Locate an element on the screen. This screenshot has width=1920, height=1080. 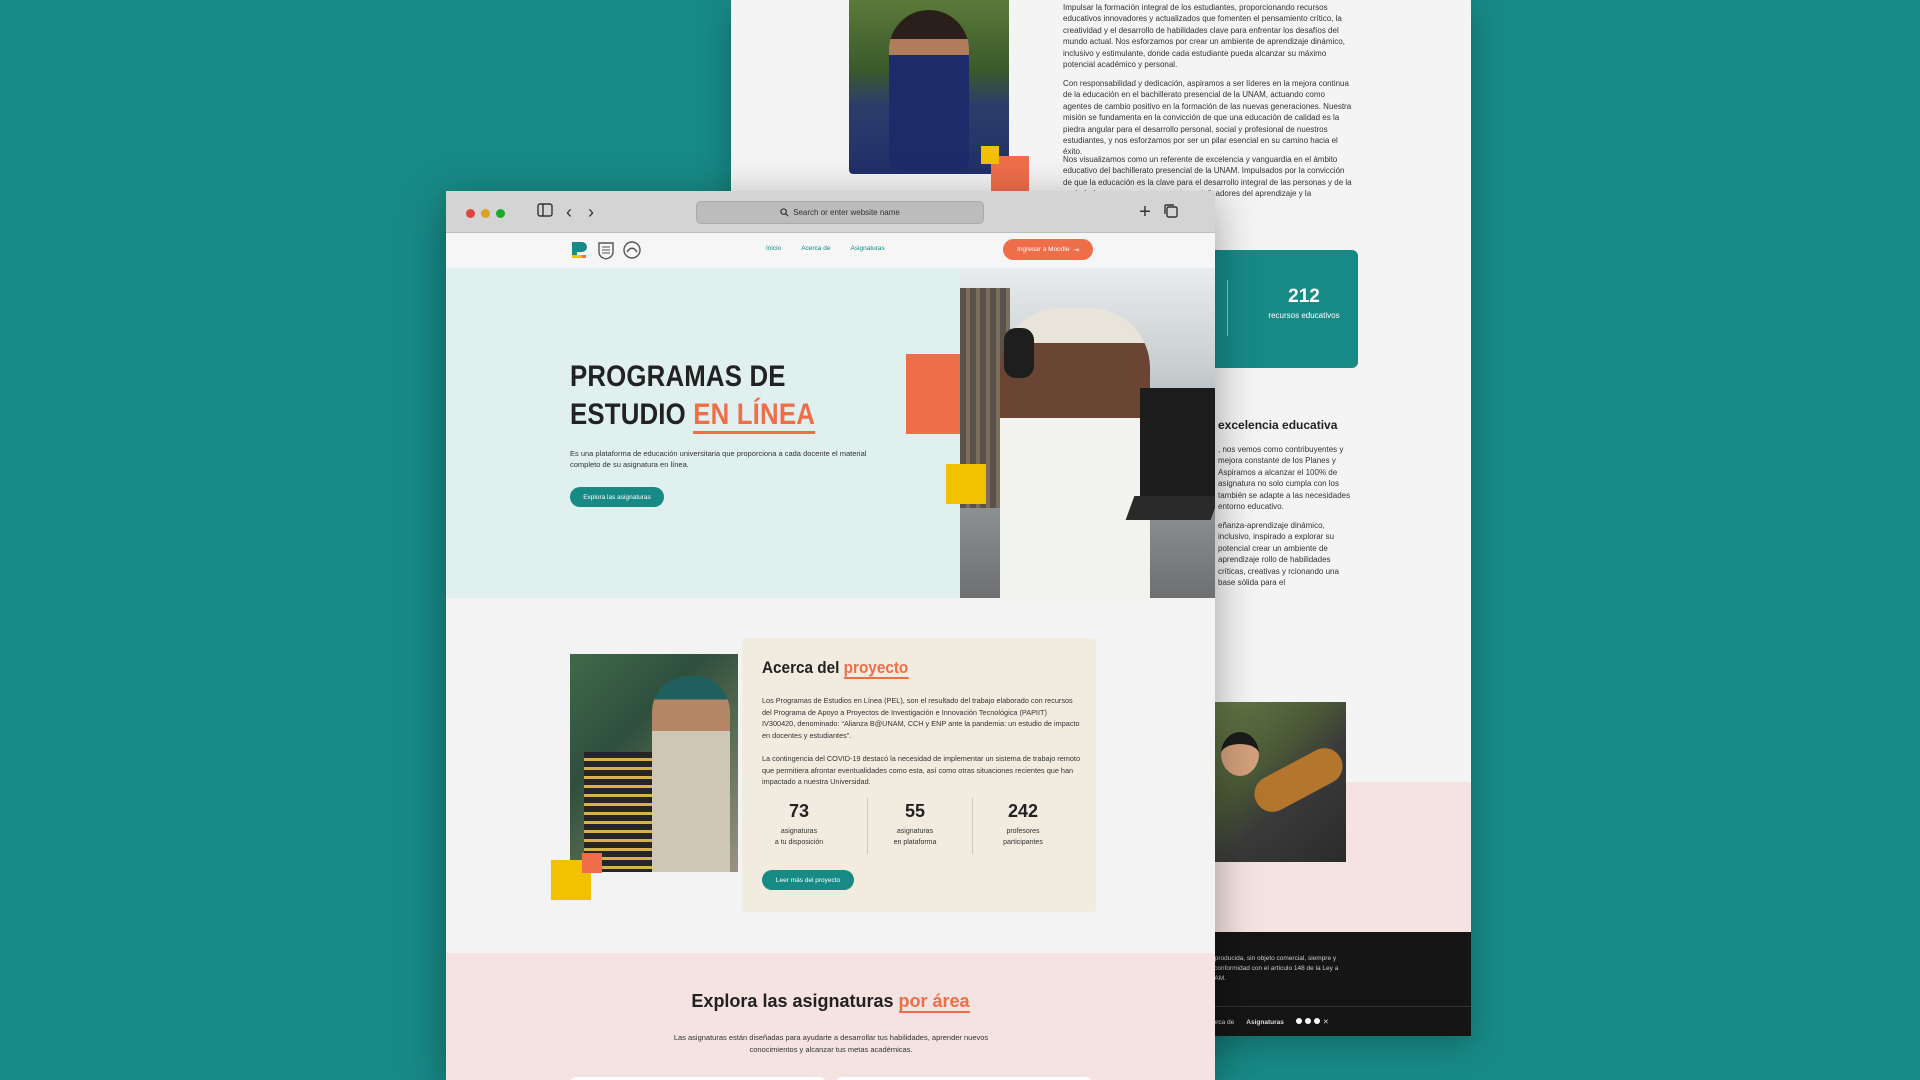
back-arrow-icon: ‹ is located at coordinates (569, 212).